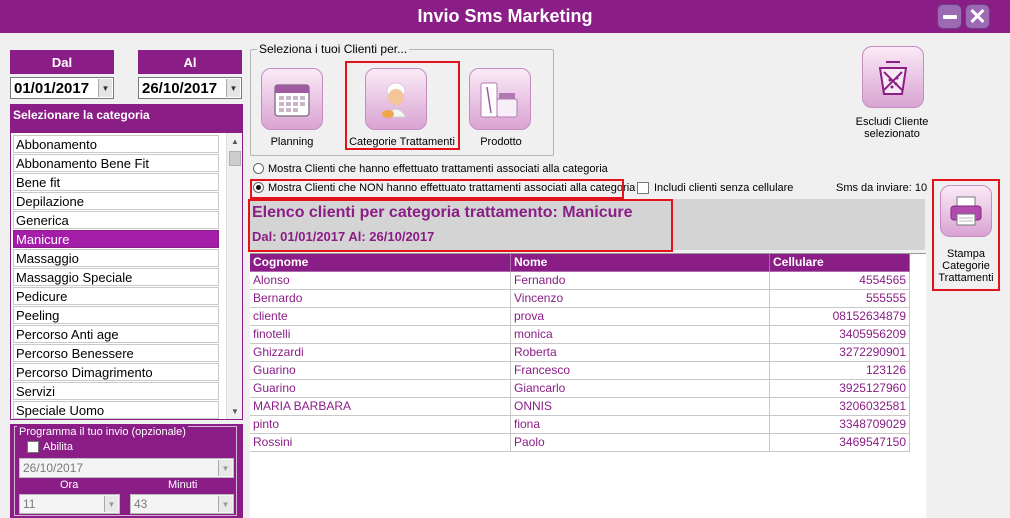 The width and height of the screenshot is (1010, 518). I want to click on category-scrollbar: ▲ ▼, so click(234, 276).